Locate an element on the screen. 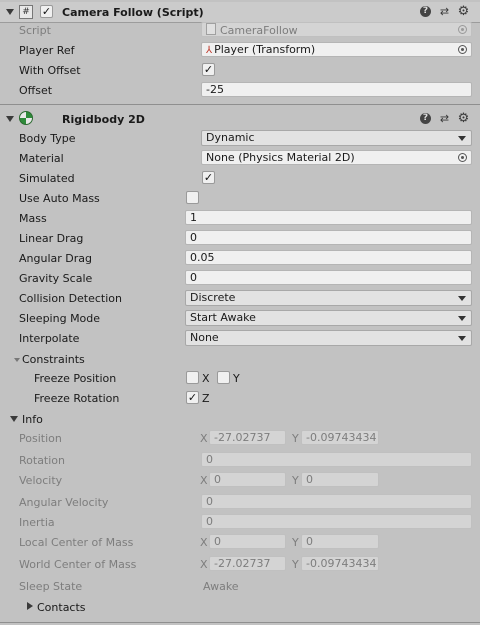  body-type-value: Dynamic is located at coordinates (230, 137).